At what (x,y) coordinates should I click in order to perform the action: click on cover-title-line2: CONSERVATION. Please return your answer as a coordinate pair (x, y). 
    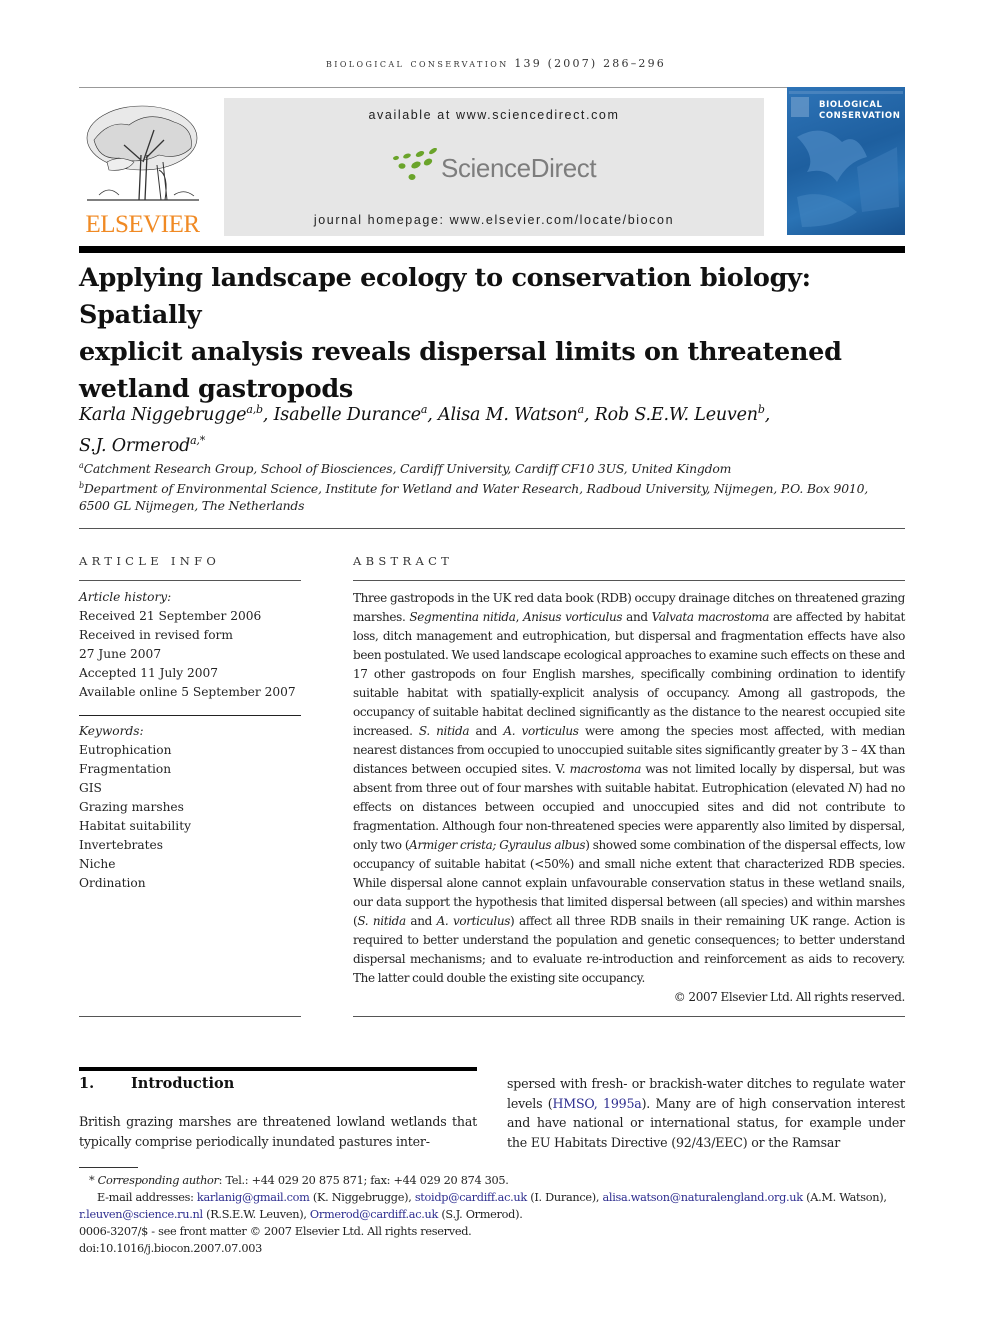
    Looking at the image, I should click on (860, 116).